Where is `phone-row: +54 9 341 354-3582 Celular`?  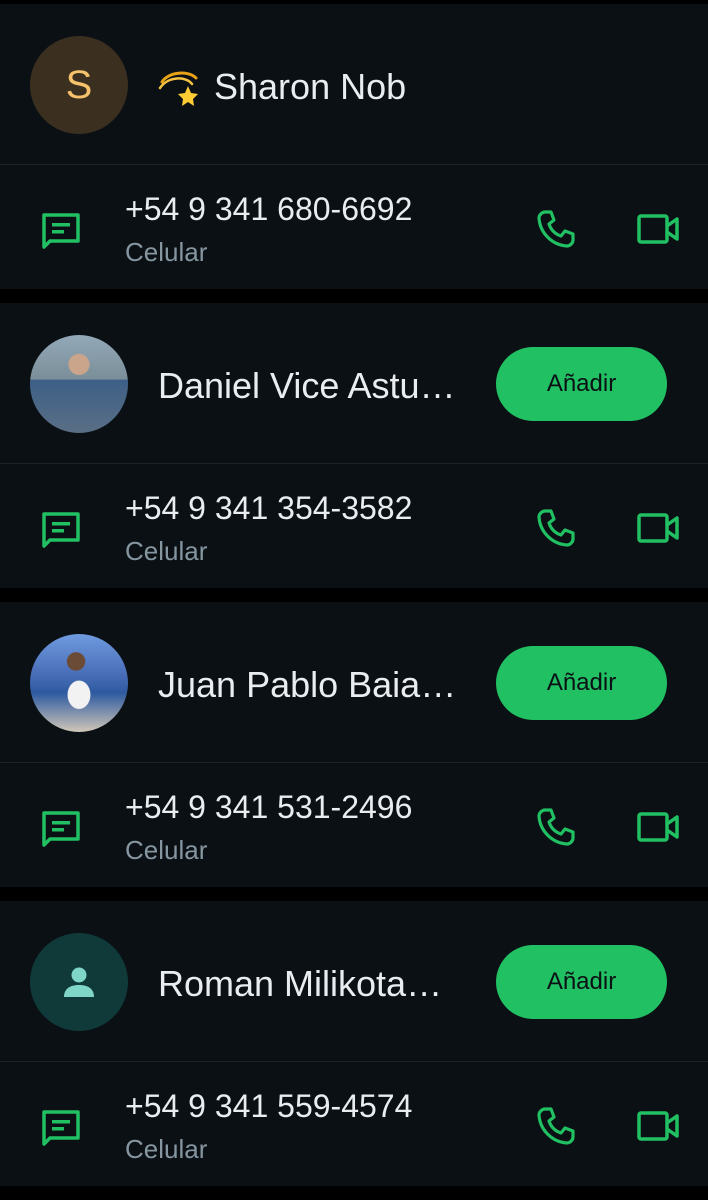
phone-row: +54 9 341 354-3582 Celular is located at coordinates (354, 526).